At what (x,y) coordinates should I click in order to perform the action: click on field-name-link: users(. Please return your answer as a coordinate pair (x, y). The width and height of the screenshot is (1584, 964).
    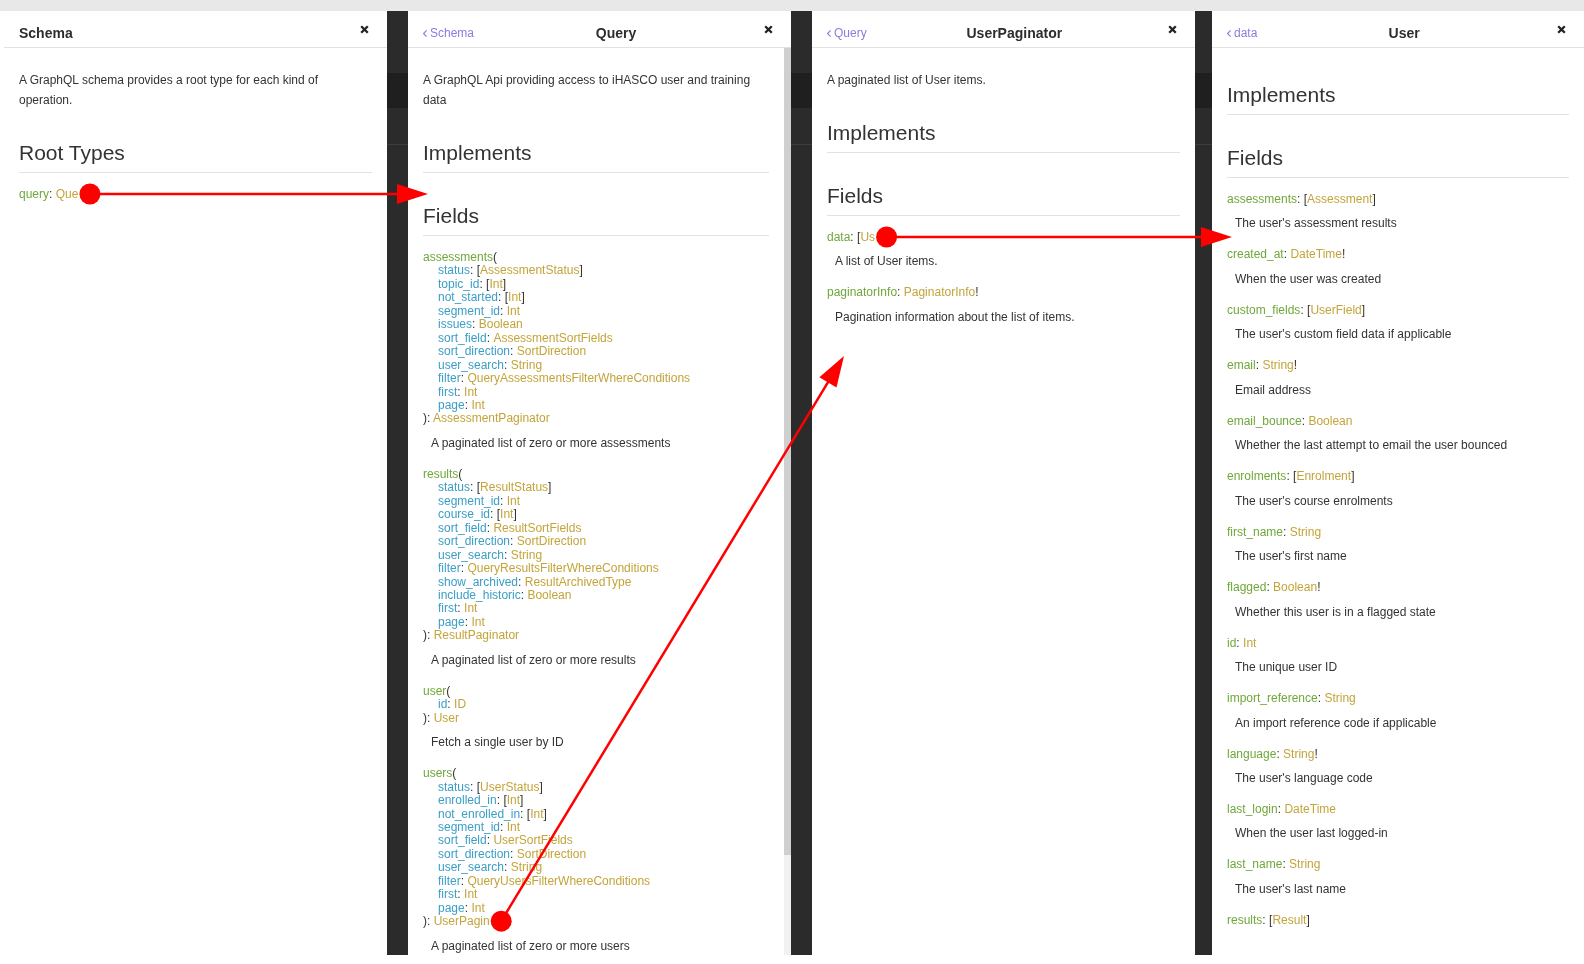
    Looking at the image, I should click on (440, 773).